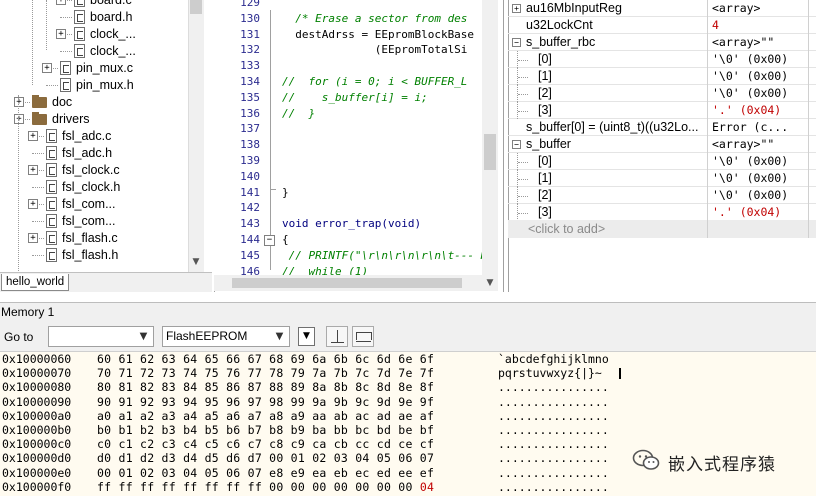  Describe the element at coordinates (517, 161) in the screenshot. I see `watch-guide` at that location.